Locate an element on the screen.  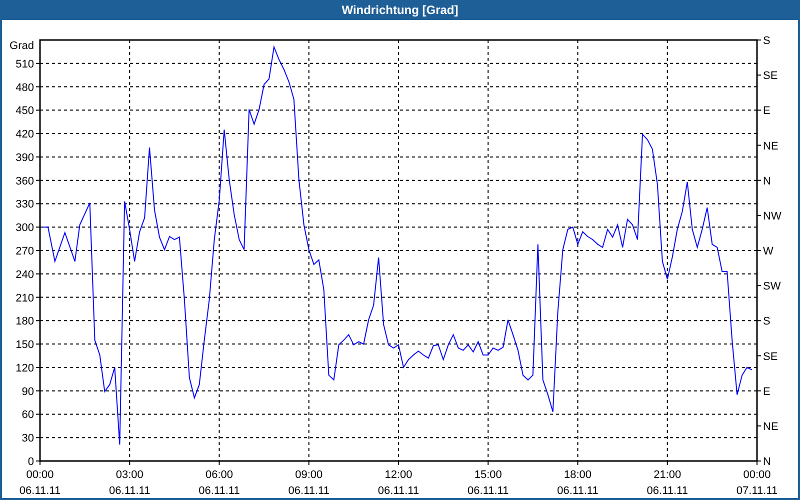
y-tick-label: 30 is located at coordinates (28, 438).